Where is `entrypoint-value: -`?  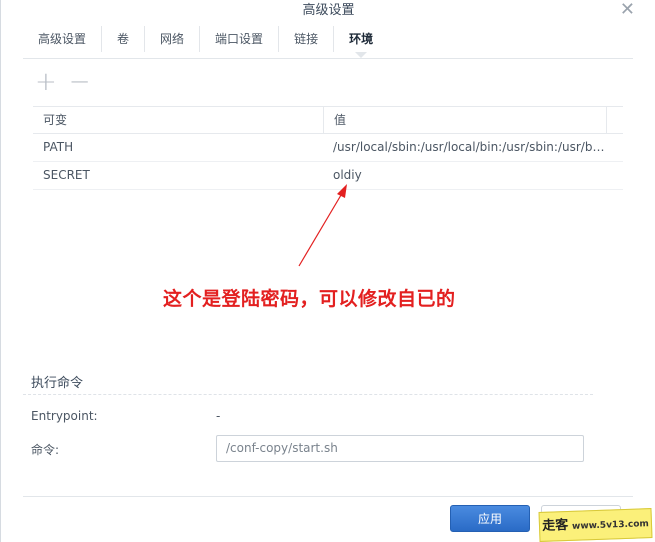
entrypoint-value: - is located at coordinates (218, 416).